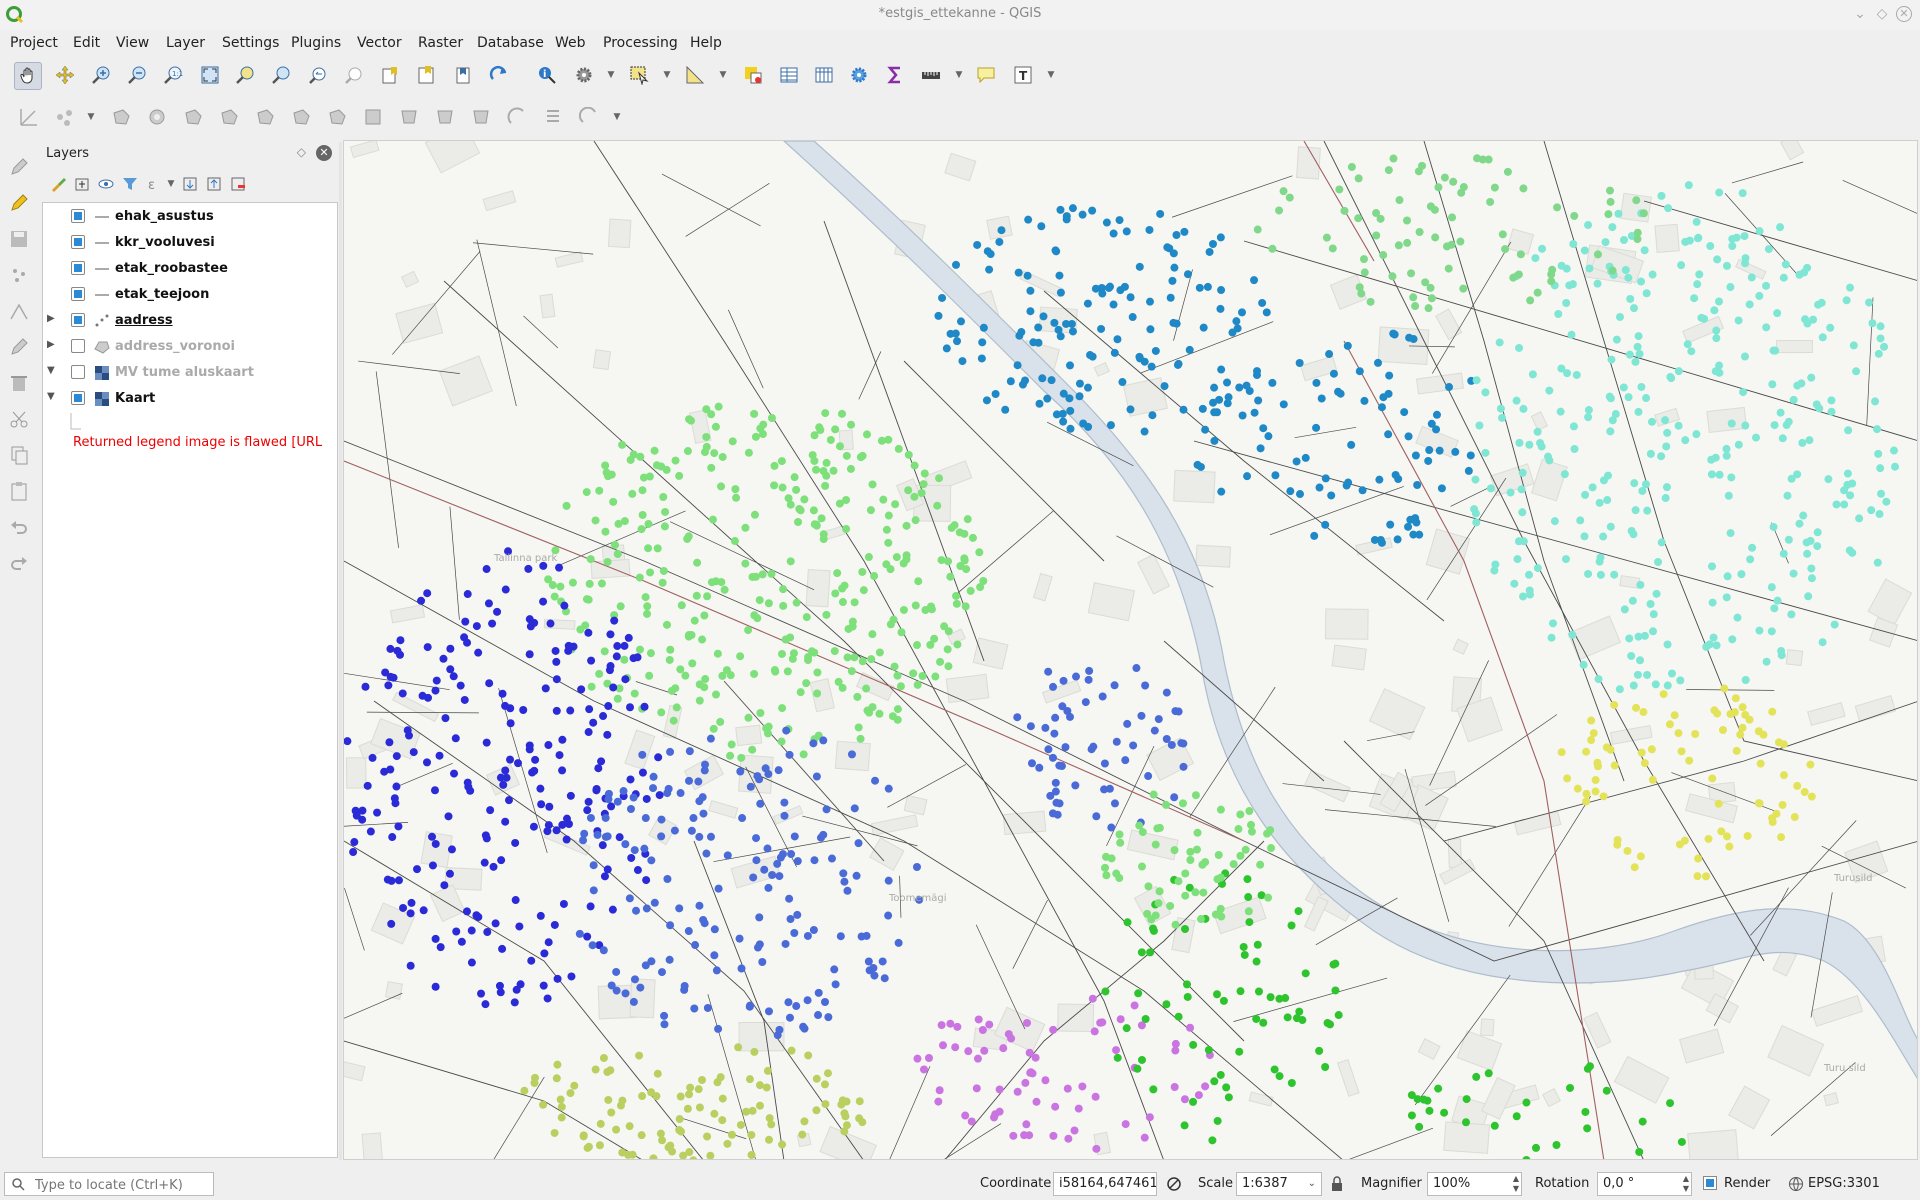  What do you see at coordinates (19, 239) in the screenshot?
I see `save-edits-button` at bounding box center [19, 239].